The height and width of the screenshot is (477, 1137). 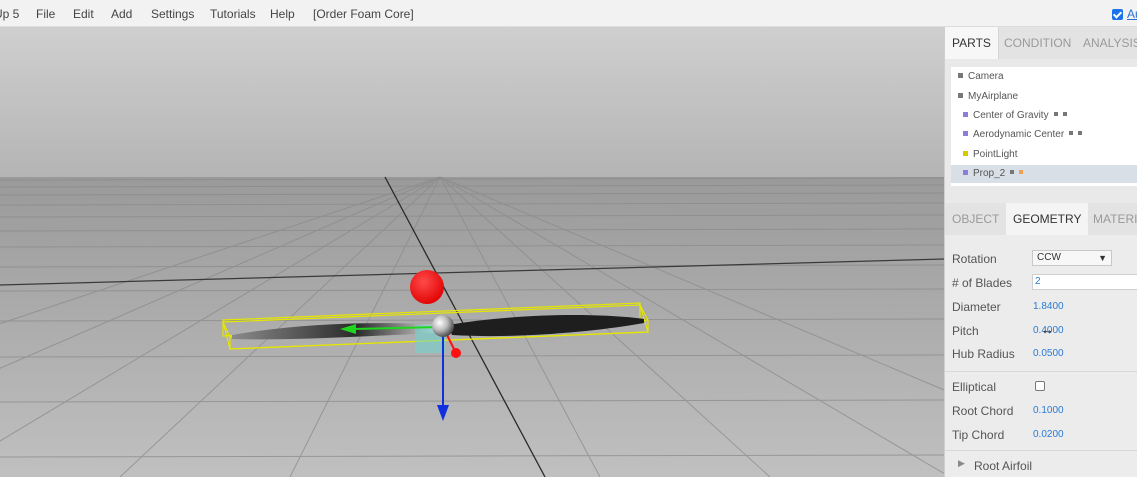 I want to click on top-tab-bar: PARTS CONDITION ANALYSIS, so click(x=1041, y=43).